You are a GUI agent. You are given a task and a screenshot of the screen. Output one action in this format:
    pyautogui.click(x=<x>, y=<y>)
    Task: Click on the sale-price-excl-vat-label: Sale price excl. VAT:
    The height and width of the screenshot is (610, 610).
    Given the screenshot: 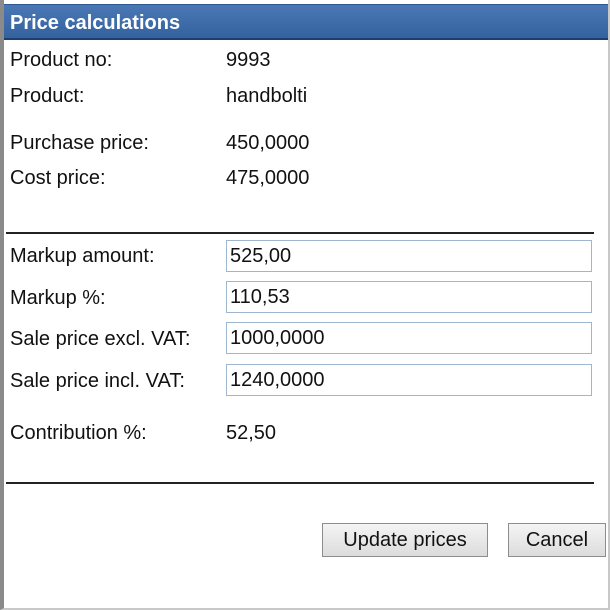 What is the action you would take?
    pyautogui.click(x=100, y=339)
    